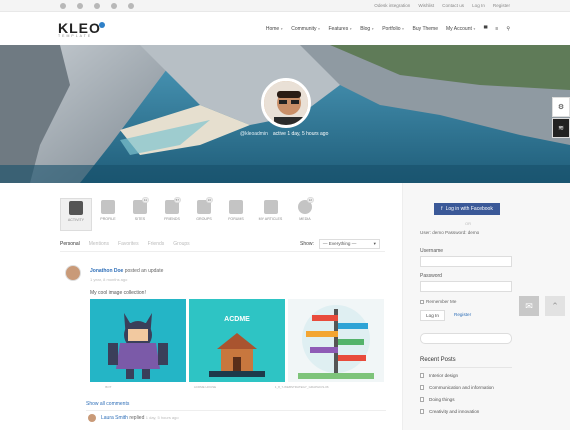  What do you see at coordinates (496, 29) in the screenshot?
I see `menu-icon: ≡` at bounding box center [496, 29].